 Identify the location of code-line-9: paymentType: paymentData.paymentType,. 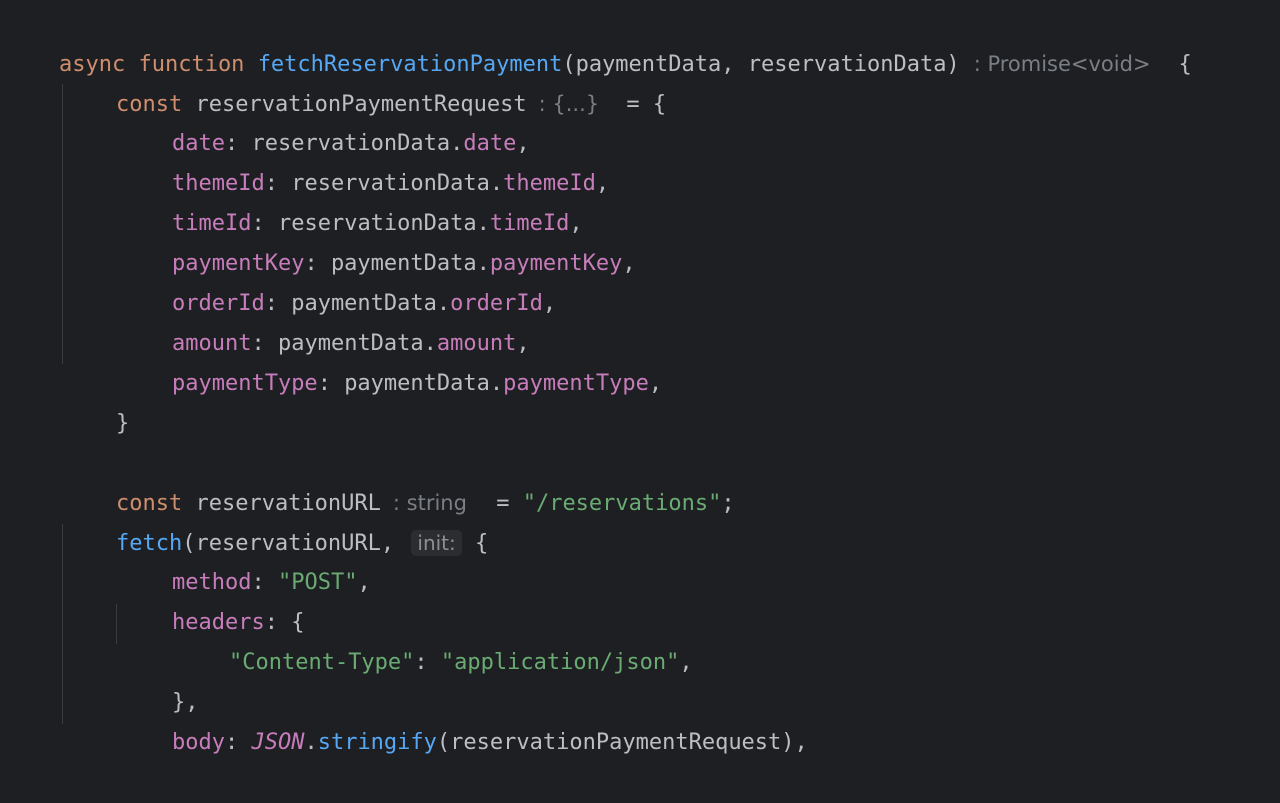
(390, 360).